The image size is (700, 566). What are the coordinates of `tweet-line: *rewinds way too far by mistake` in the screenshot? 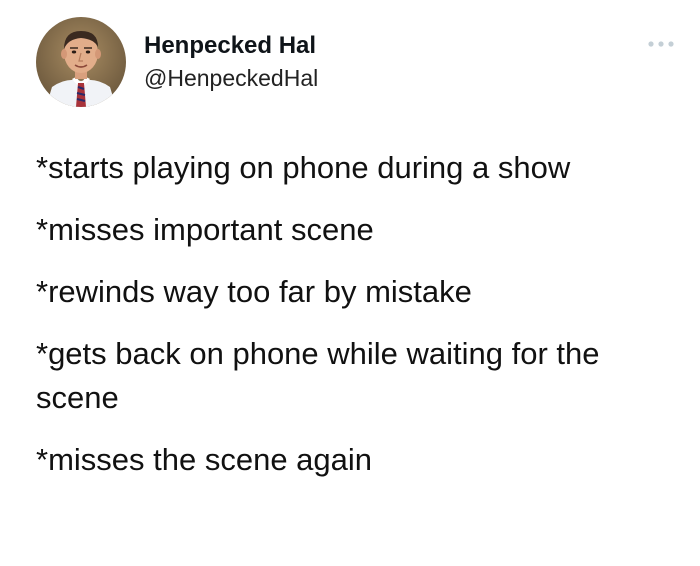 It's located at (254, 291).